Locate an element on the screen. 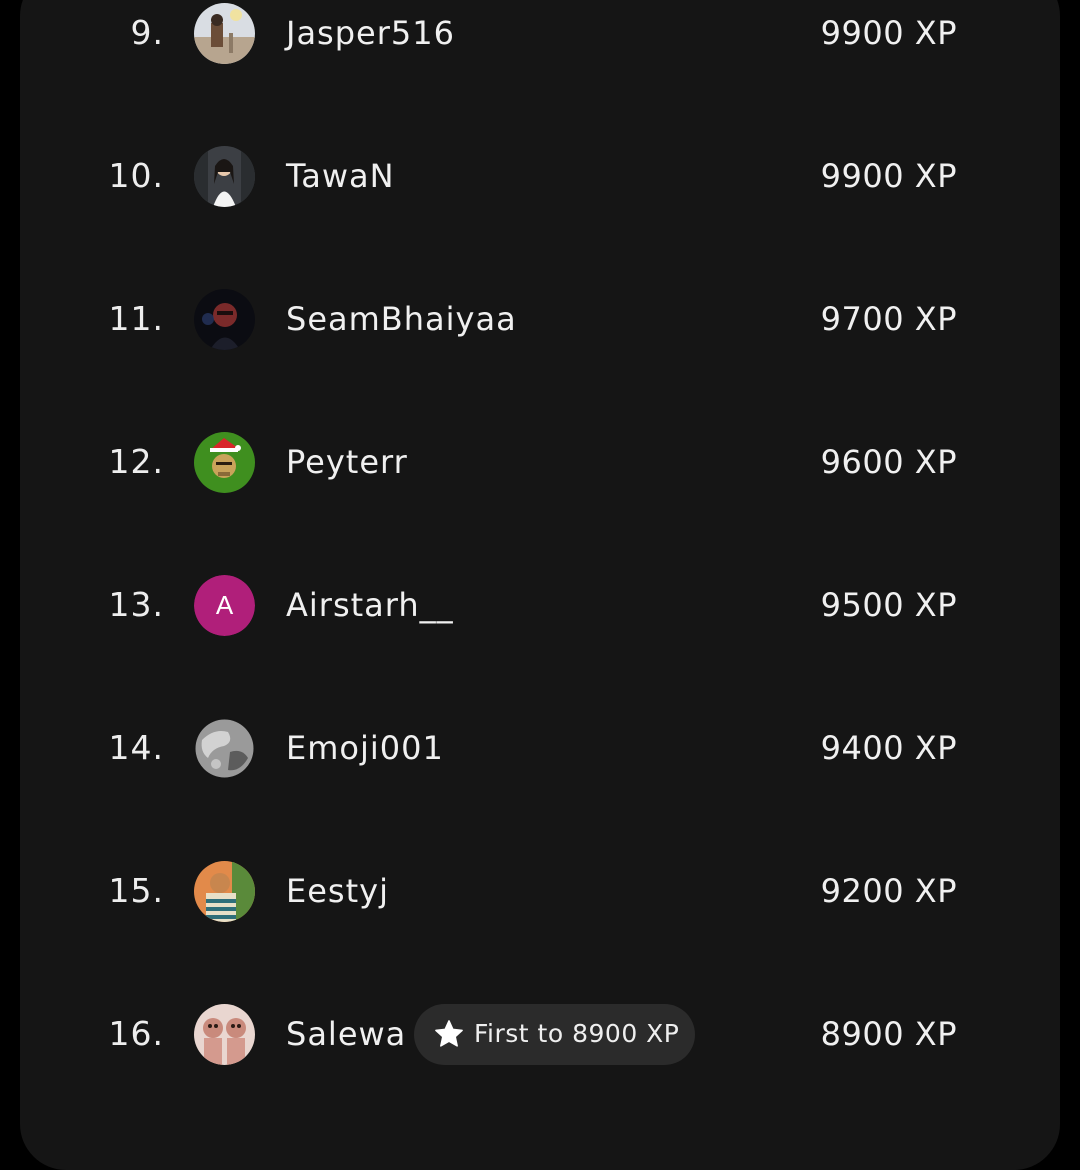 The width and height of the screenshot is (1080, 1170). rank-number: 16. is located at coordinates (136, 1033).